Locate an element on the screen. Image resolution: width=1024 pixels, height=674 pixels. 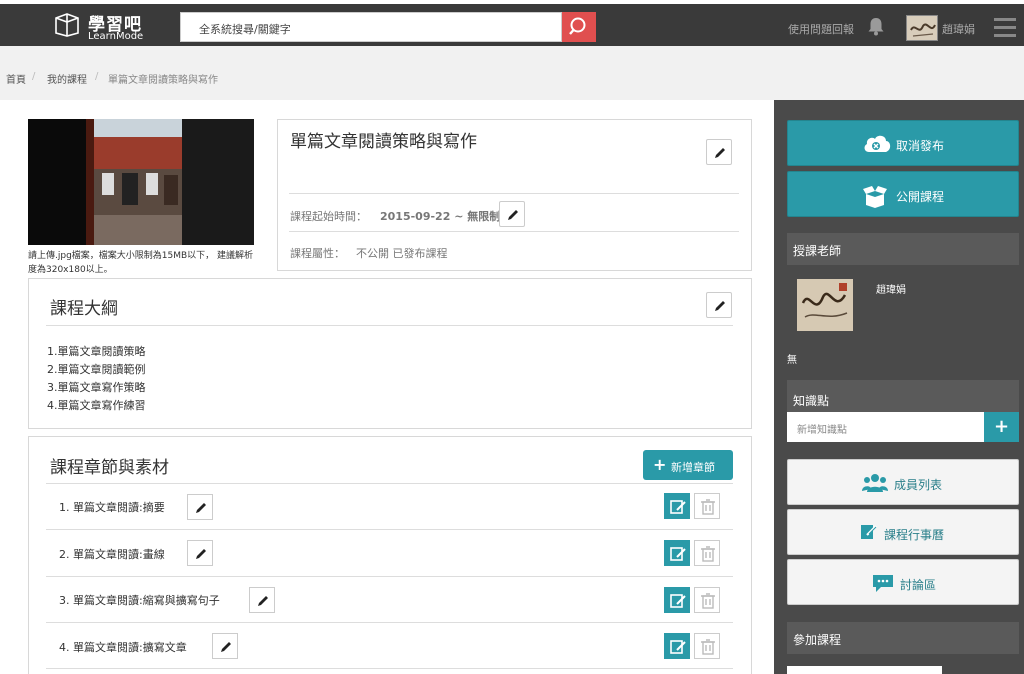
join-course-heading: 參加課程 is located at coordinates (903, 638).